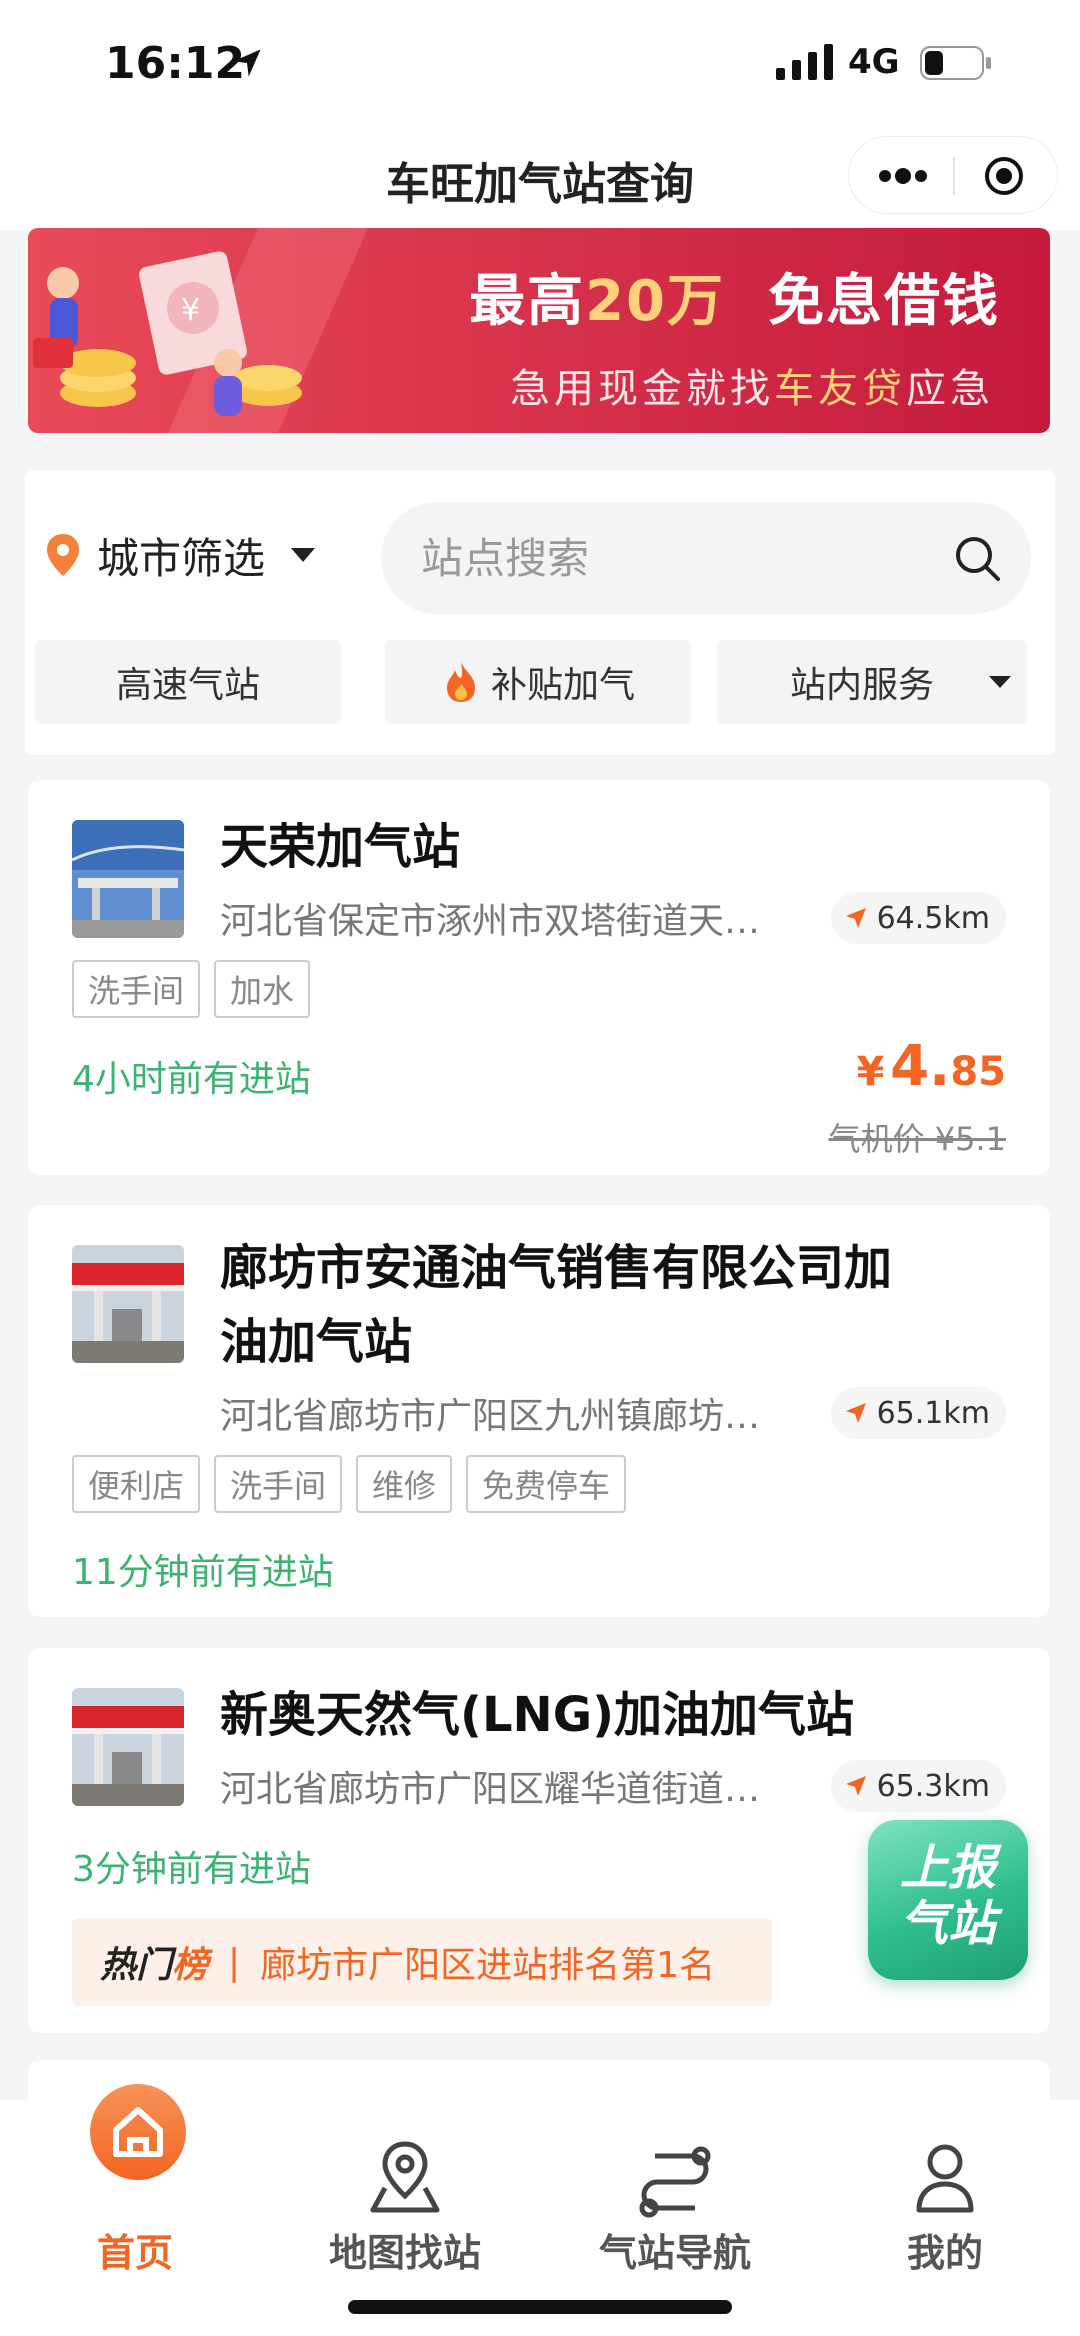  I want to click on service-tag: 维修, so click(404, 1484).